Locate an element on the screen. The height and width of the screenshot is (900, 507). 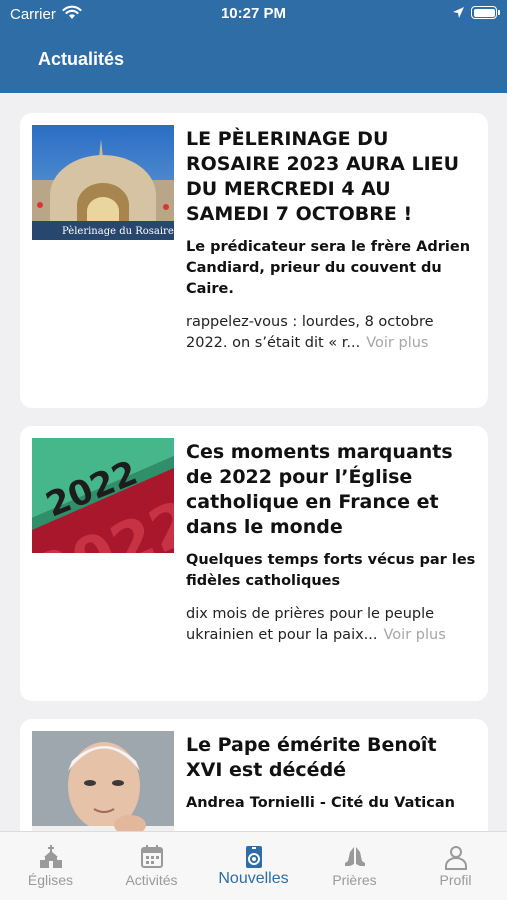
page-title: Actualités is located at coordinates (81, 59).